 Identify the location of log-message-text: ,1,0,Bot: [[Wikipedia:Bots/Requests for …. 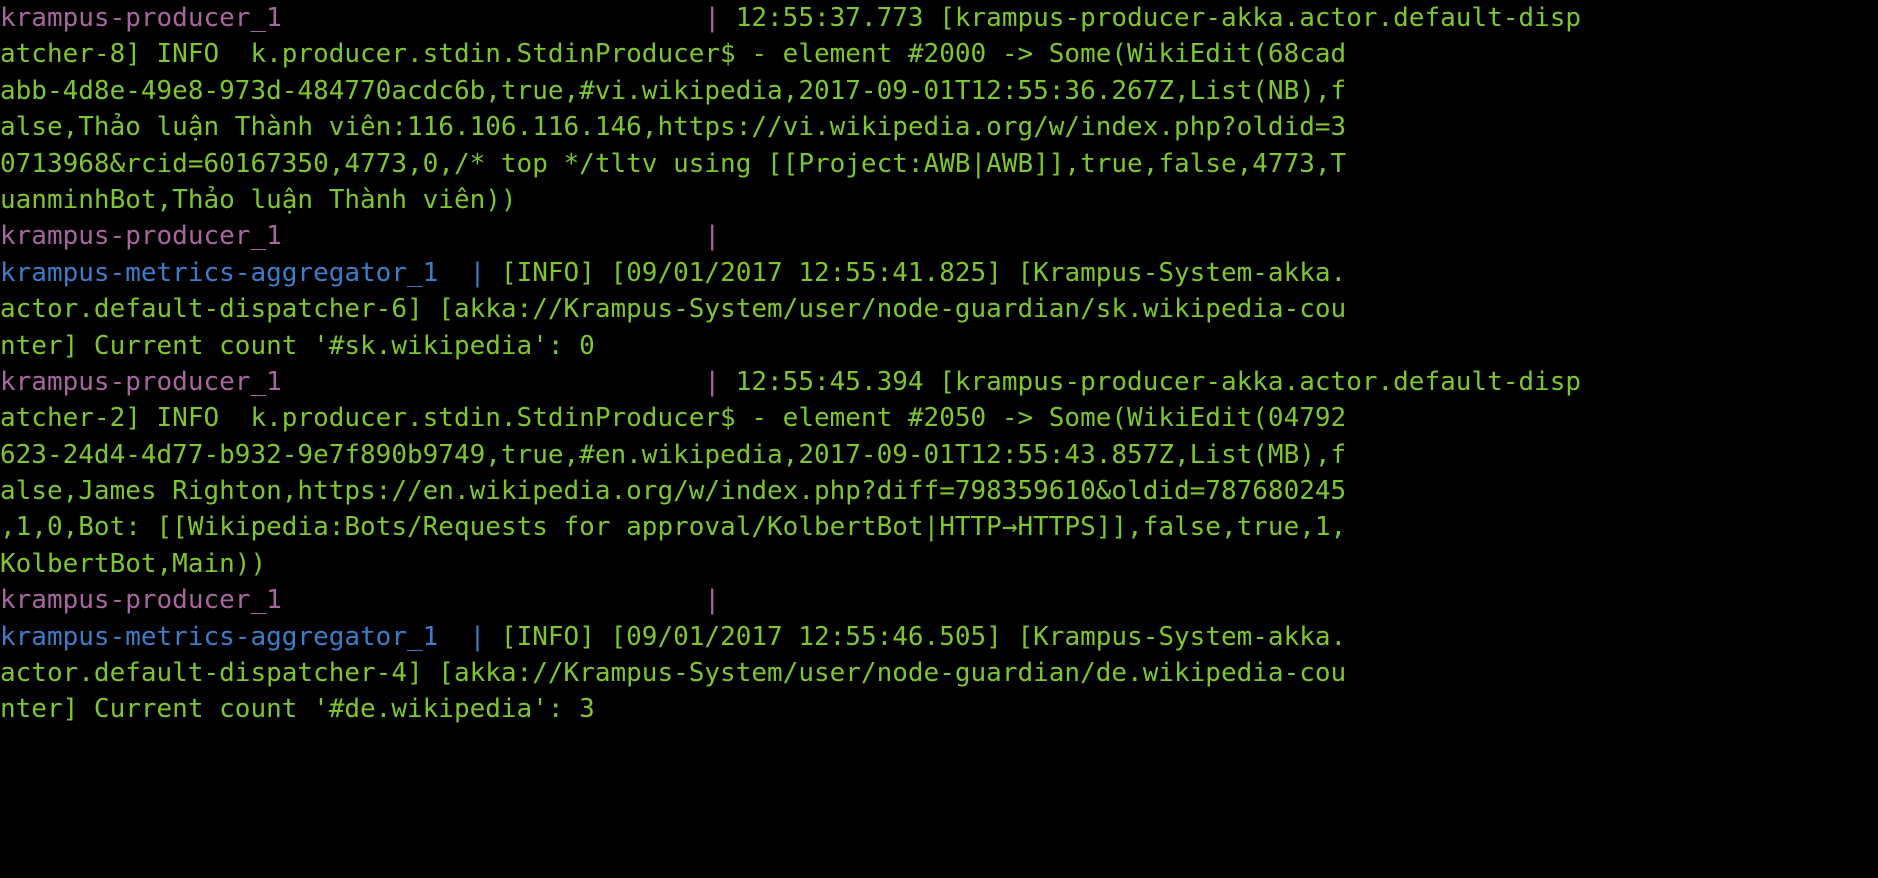
(673, 527).